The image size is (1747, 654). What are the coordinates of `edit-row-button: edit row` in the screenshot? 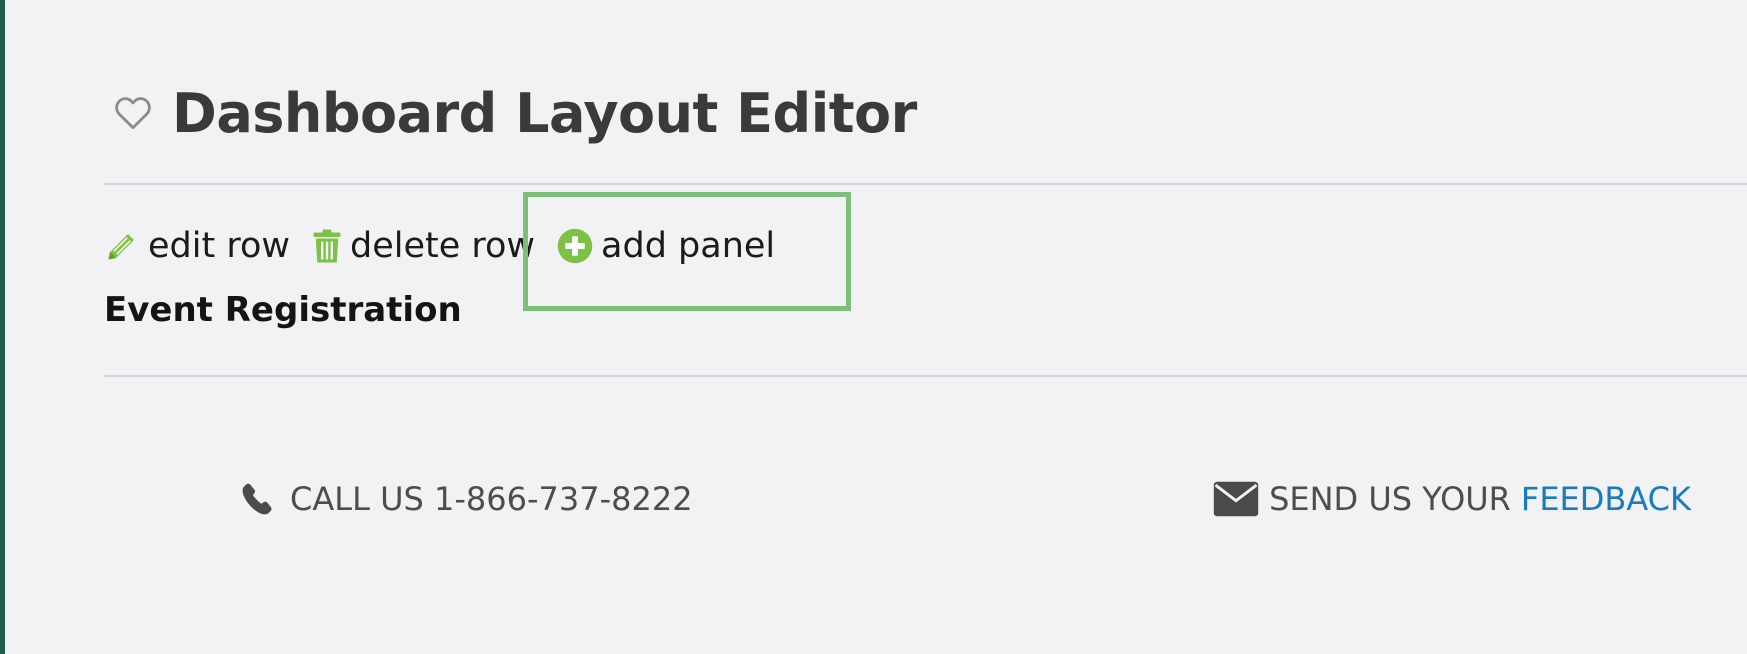 It's located at (197, 246).